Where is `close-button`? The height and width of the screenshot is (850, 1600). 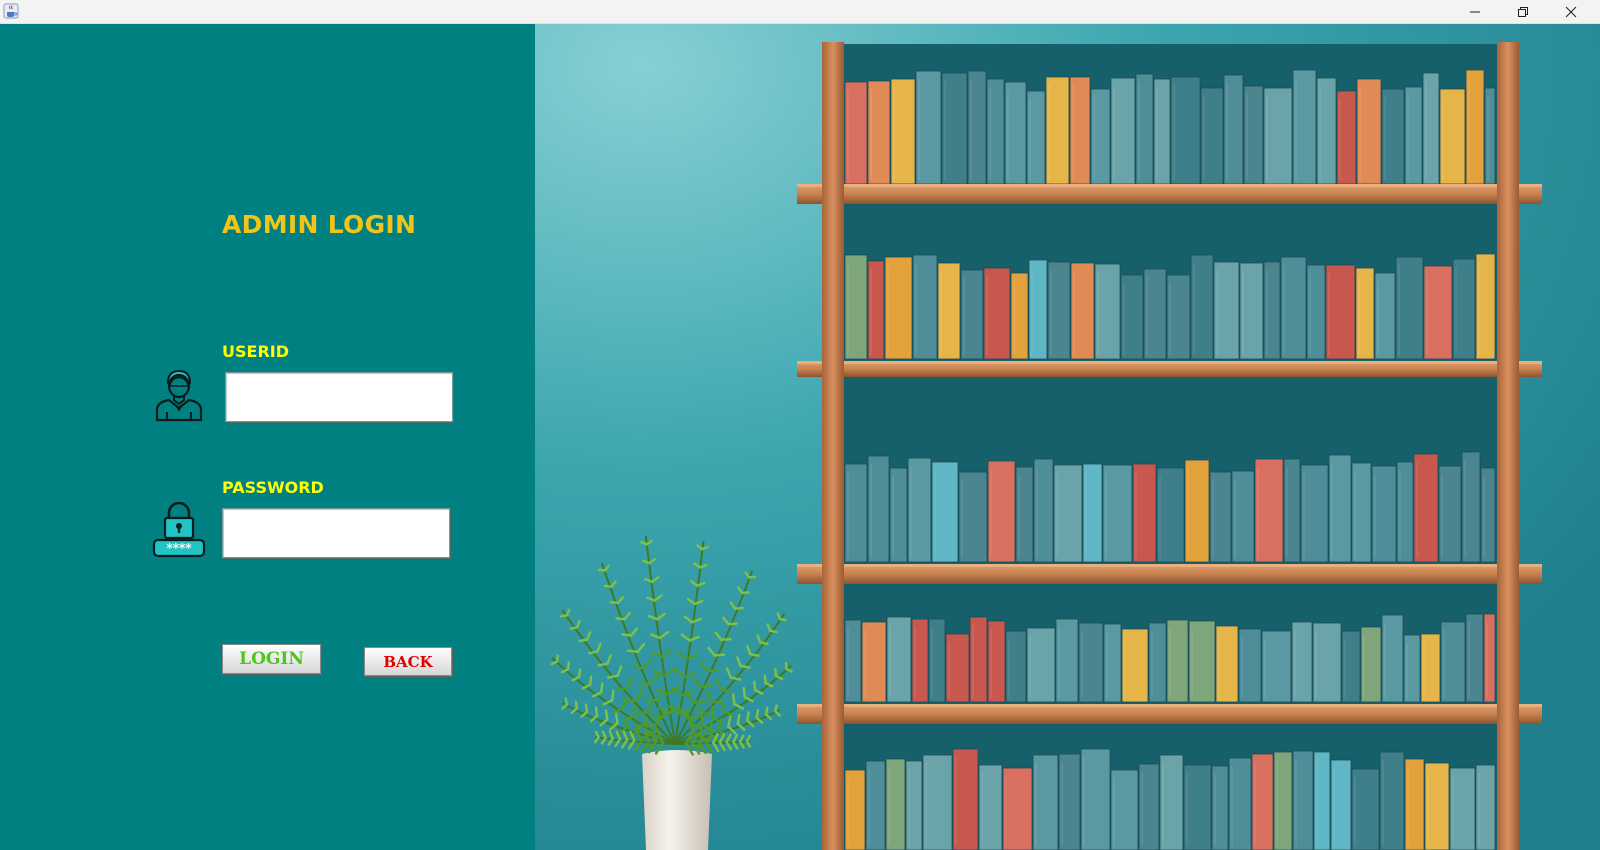
close-button is located at coordinates (1571, 12).